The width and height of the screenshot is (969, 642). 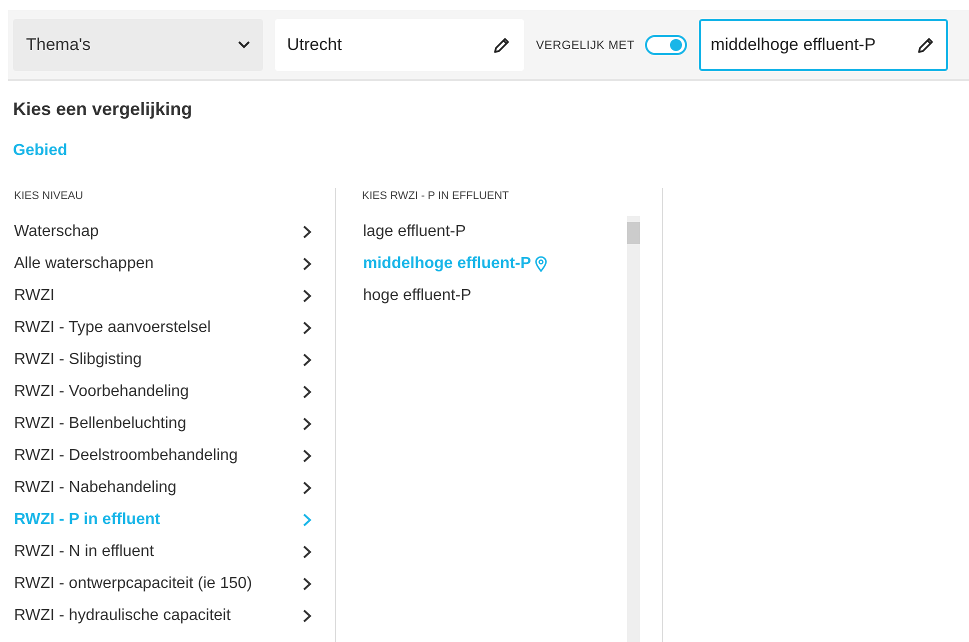 I want to click on compare-field: middelhoge effluent-P, so click(x=823, y=44).